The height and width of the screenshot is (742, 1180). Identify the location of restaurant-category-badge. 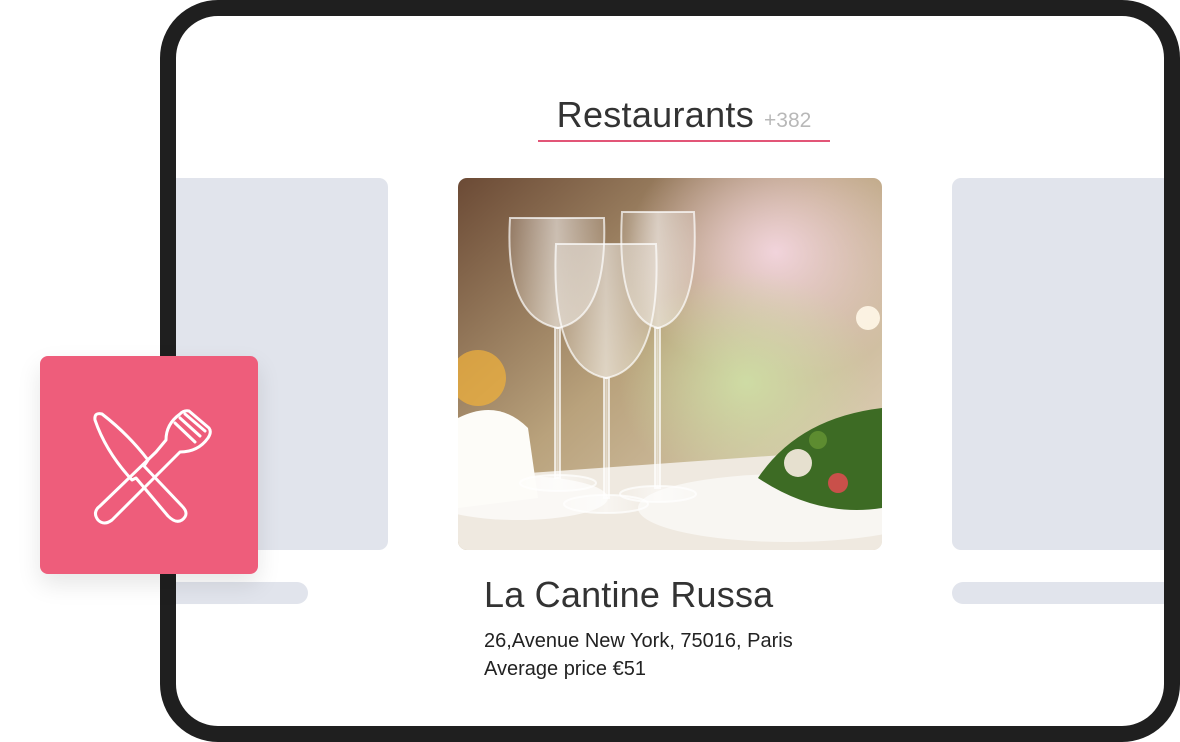
(149, 465).